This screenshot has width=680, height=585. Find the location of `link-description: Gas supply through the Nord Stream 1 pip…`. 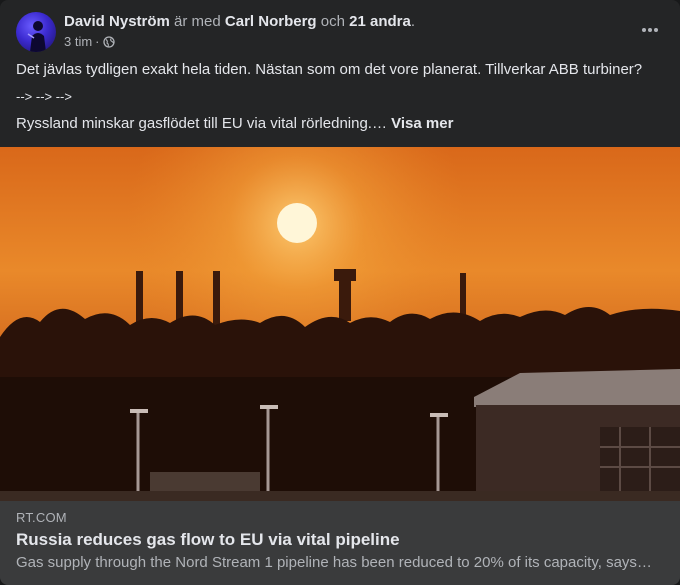

link-description: Gas supply through the Nord Stream 1 pip… is located at coordinates (334, 562).